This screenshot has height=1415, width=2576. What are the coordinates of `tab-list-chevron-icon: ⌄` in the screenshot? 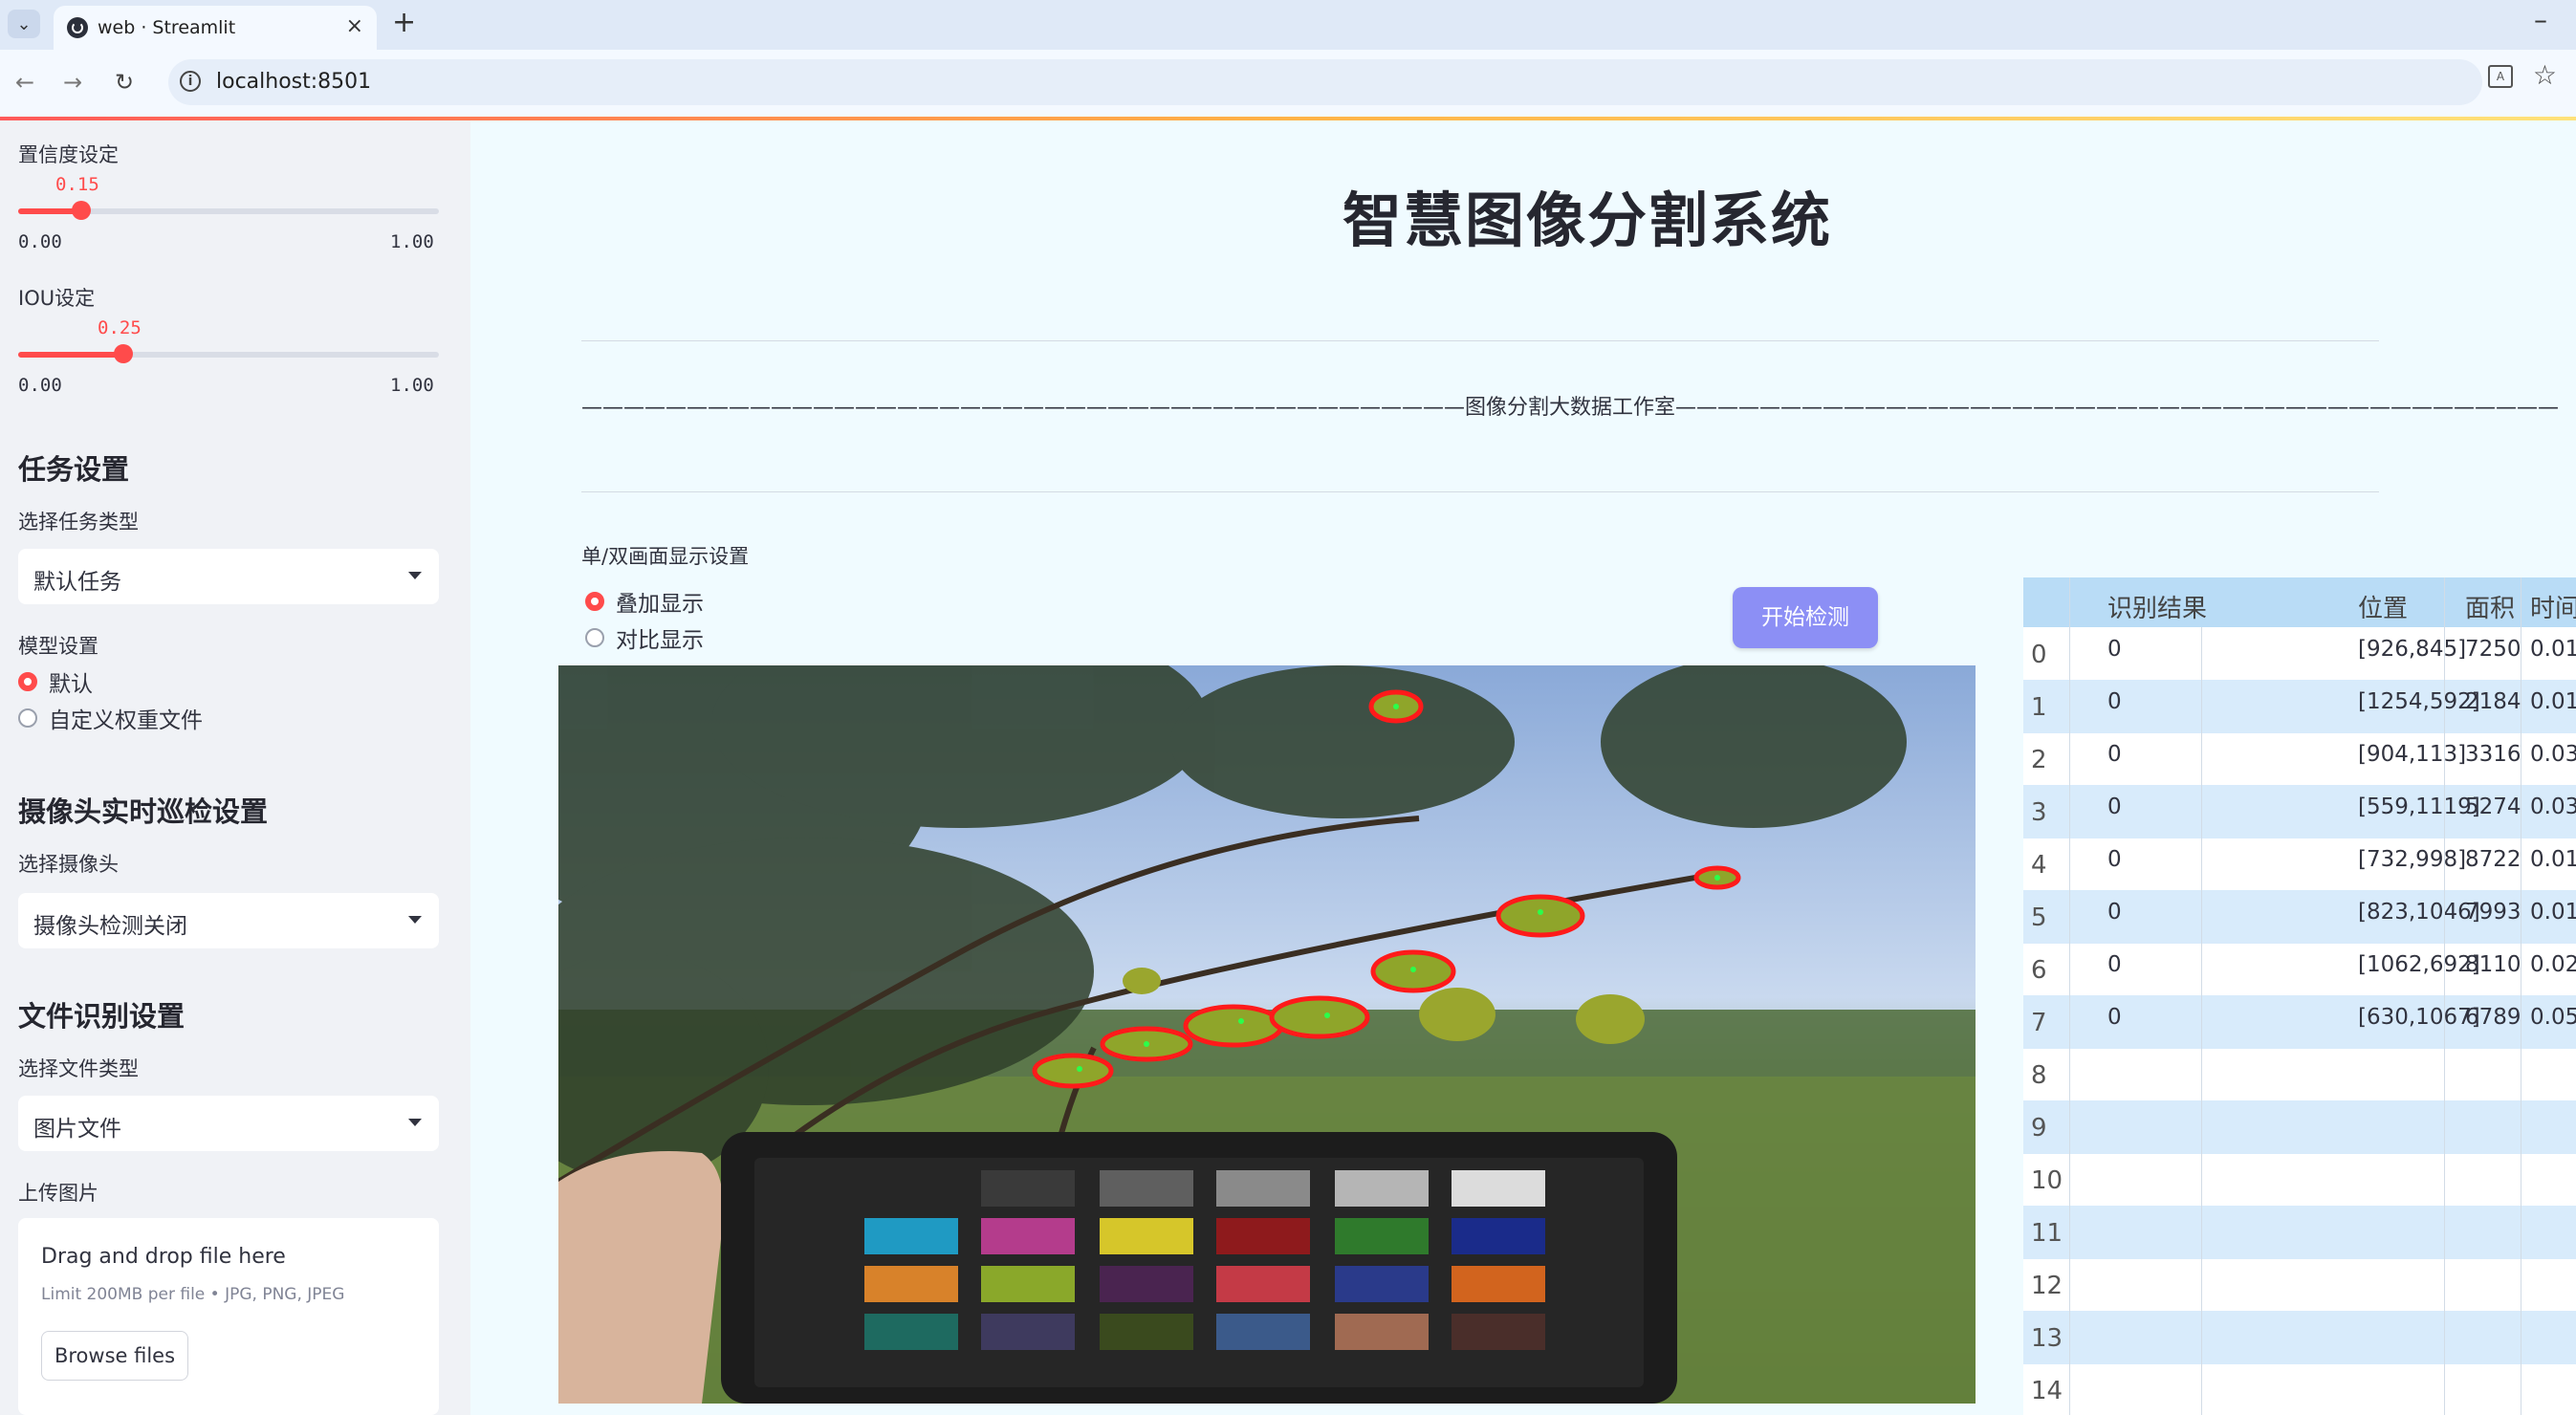 It's located at (24, 24).